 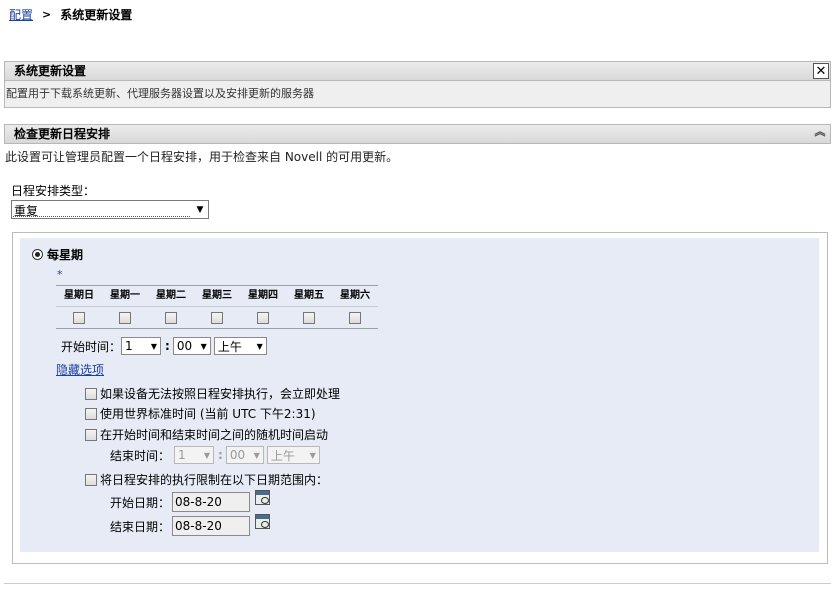 I want to click on schedule-intro-text: 此设置可让管理员配置一个日程安排，用于检查来自 Novell 的可用更新。, so click(x=202, y=157).